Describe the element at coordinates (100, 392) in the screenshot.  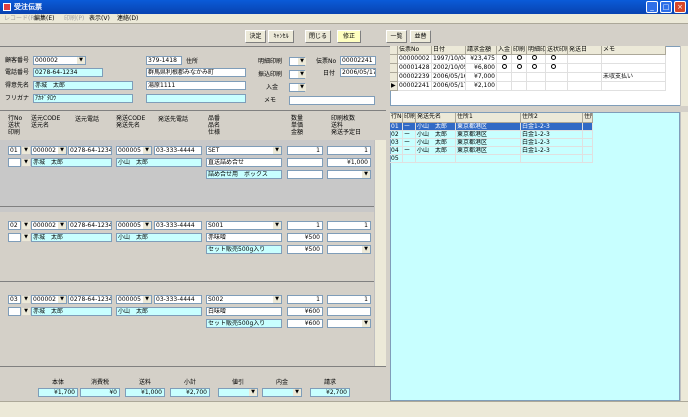
I see `total-value-1: ¥0` at that location.